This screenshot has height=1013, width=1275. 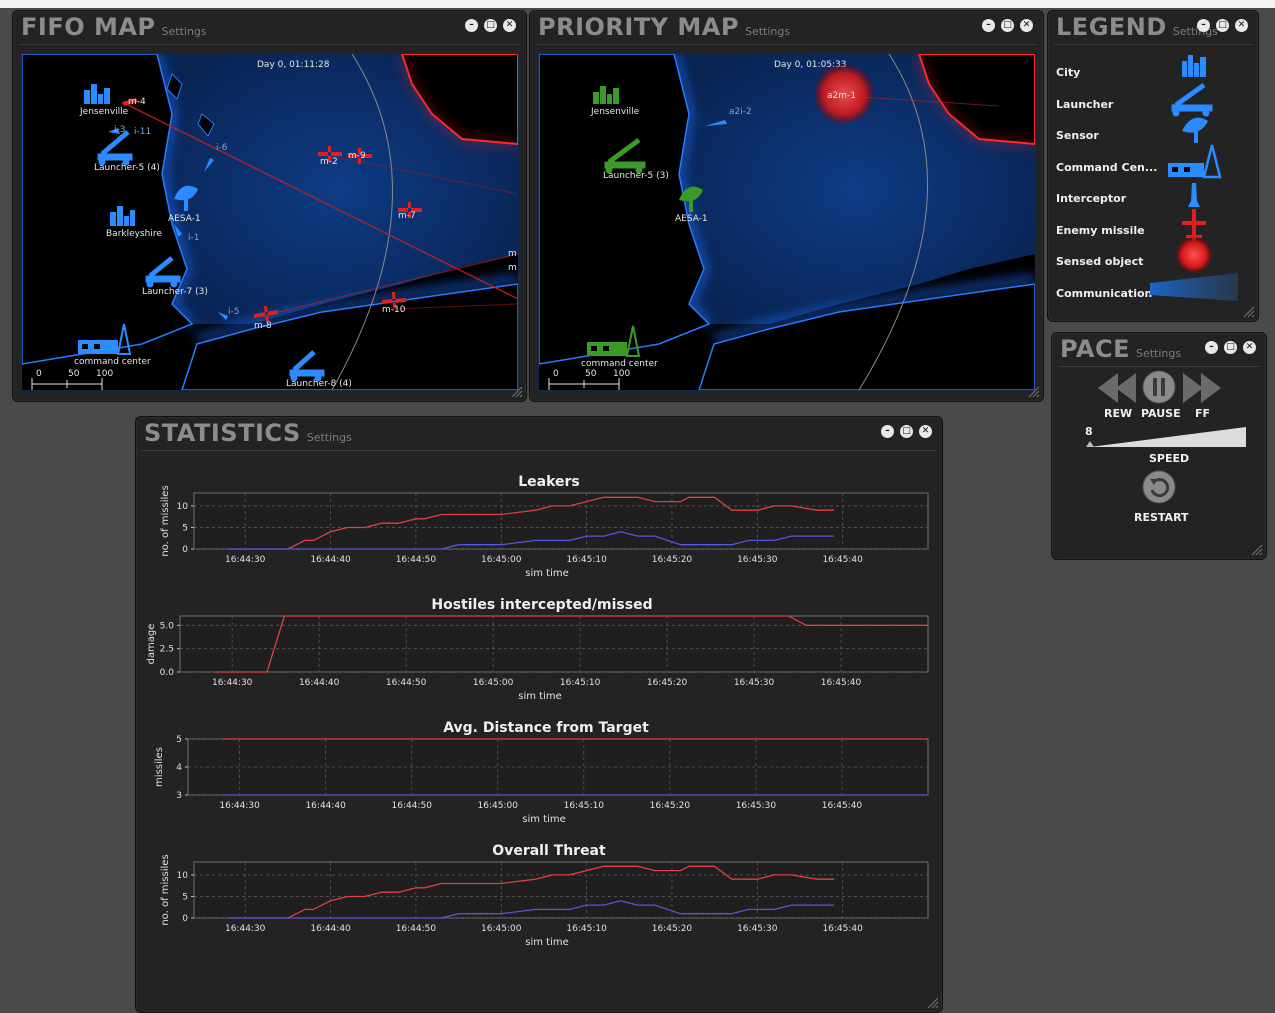 I want to click on svg-text: a2m-1, so click(x=841, y=96).